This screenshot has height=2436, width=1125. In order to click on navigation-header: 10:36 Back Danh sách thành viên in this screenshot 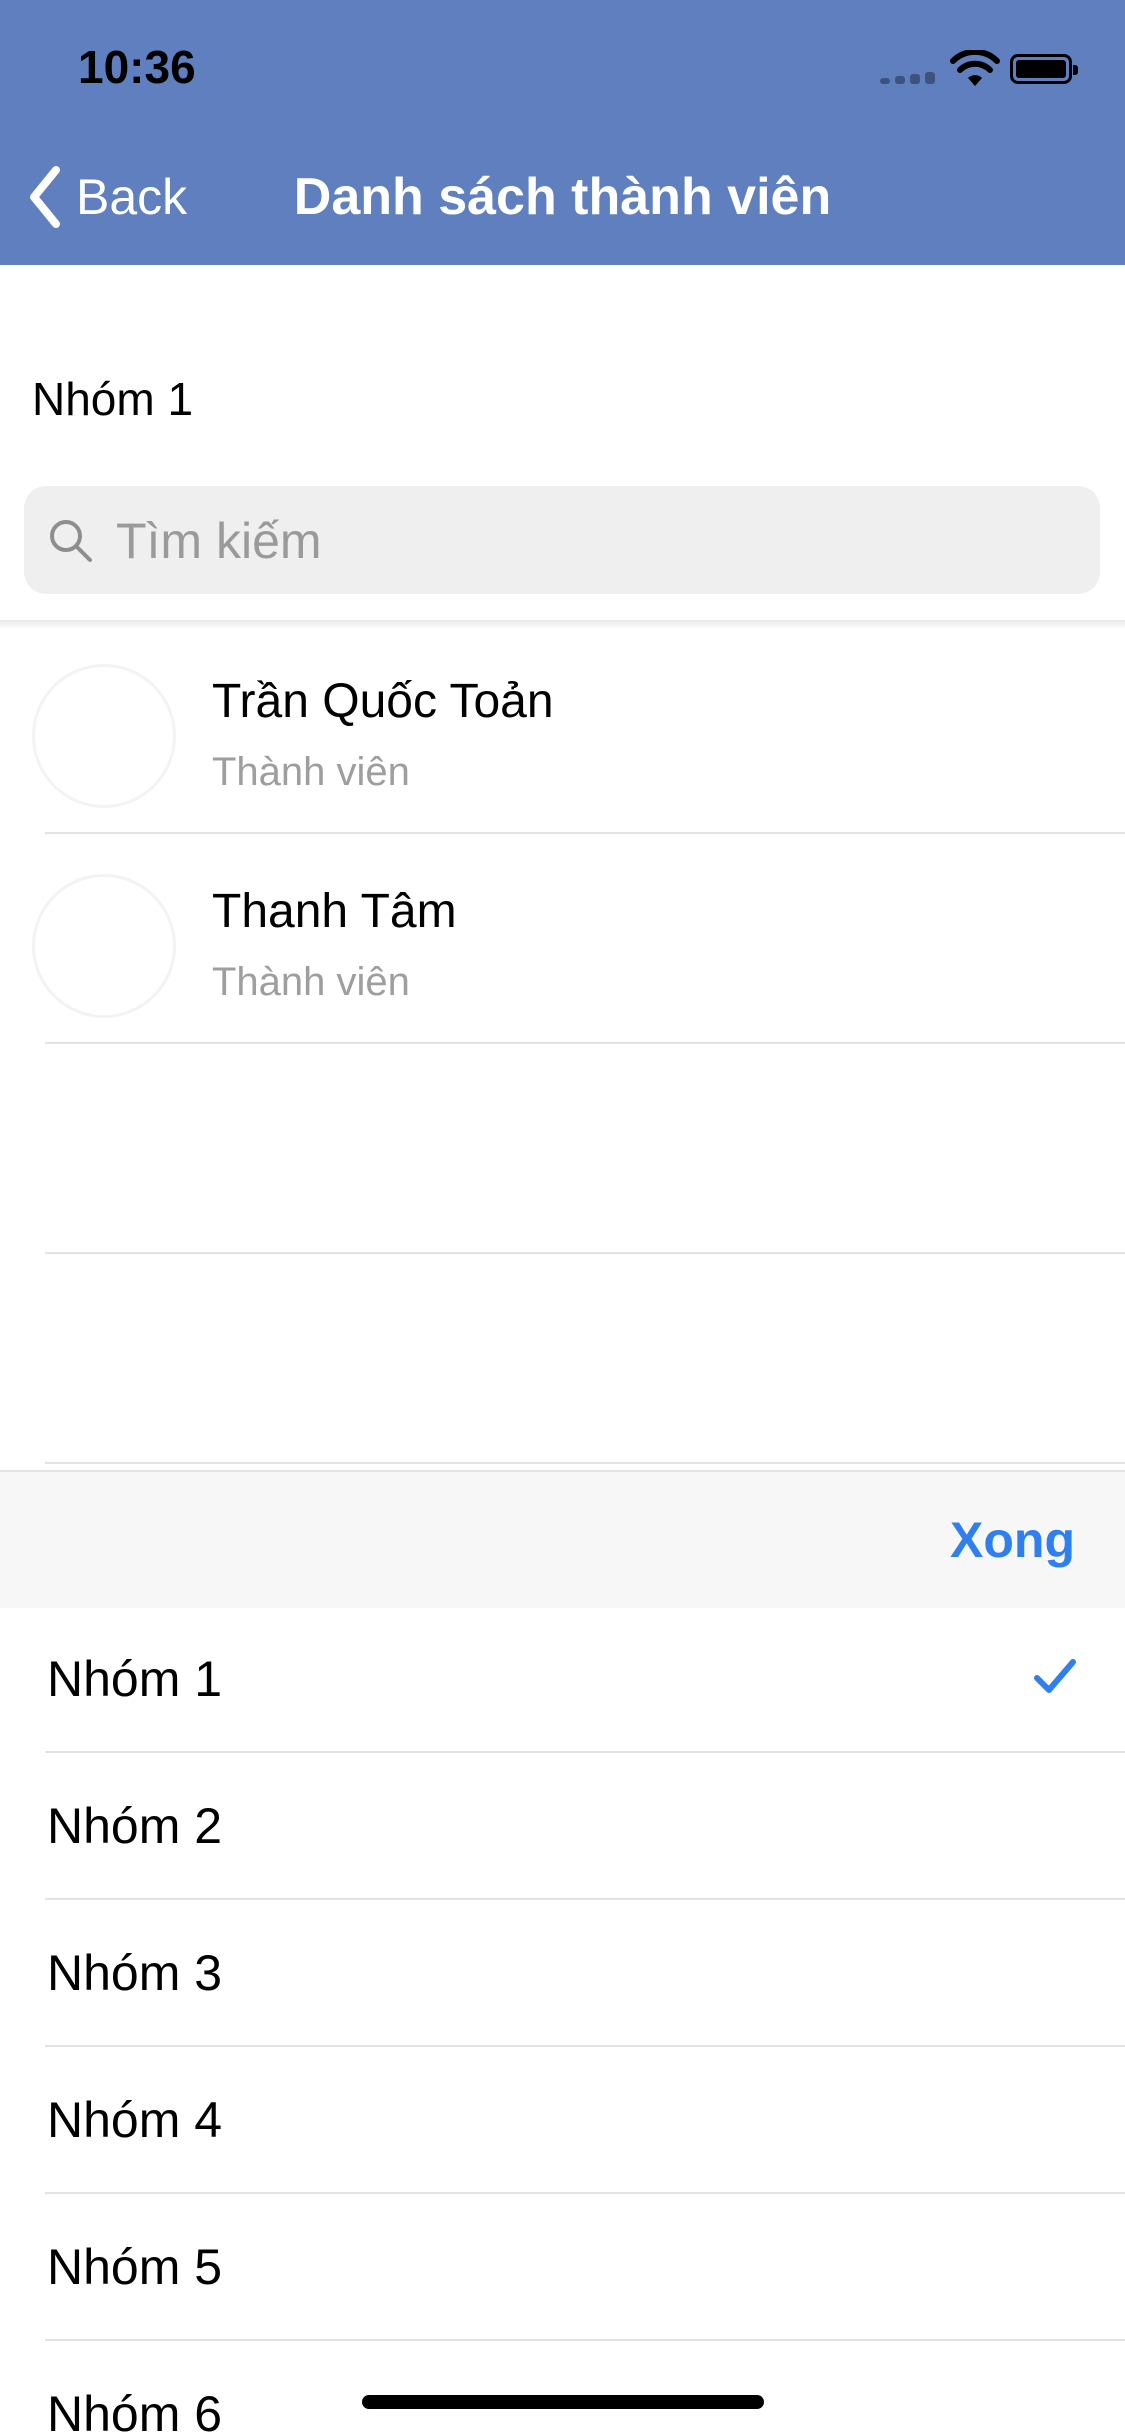, I will do `click(562, 132)`.